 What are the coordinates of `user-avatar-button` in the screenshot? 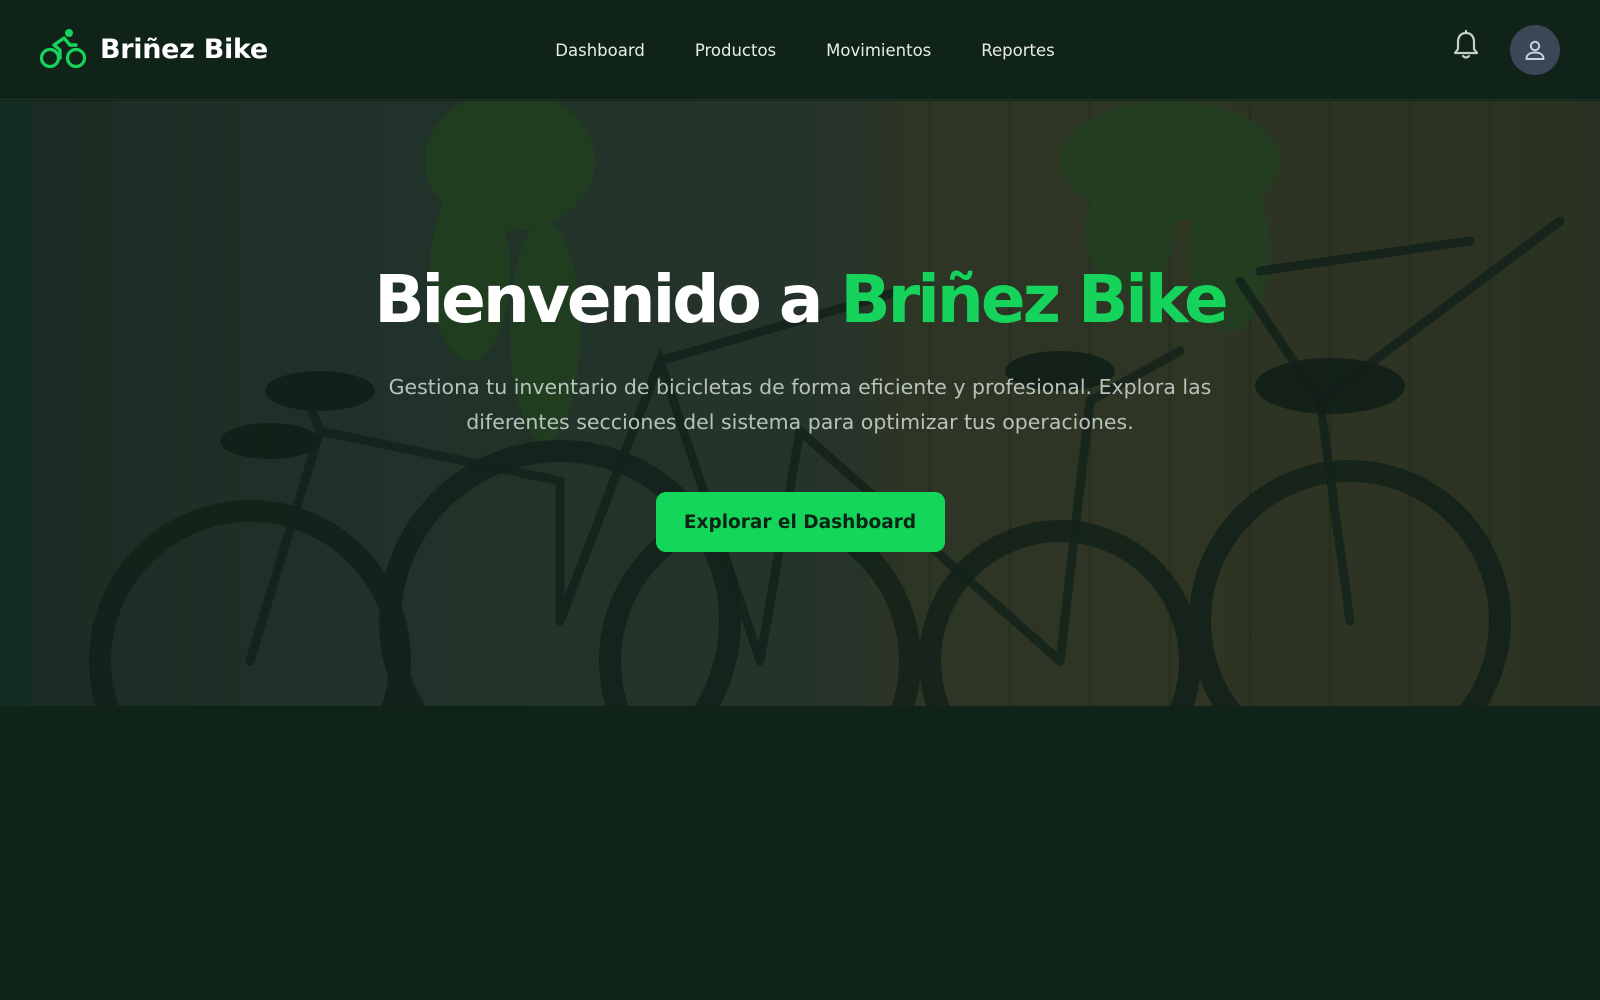 It's located at (1535, 50).